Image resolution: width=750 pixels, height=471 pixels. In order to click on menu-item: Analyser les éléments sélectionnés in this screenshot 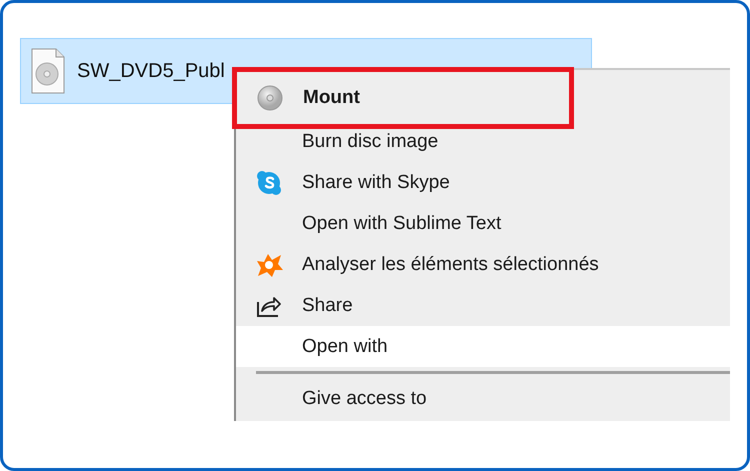, I will do `click(483, 264)`.